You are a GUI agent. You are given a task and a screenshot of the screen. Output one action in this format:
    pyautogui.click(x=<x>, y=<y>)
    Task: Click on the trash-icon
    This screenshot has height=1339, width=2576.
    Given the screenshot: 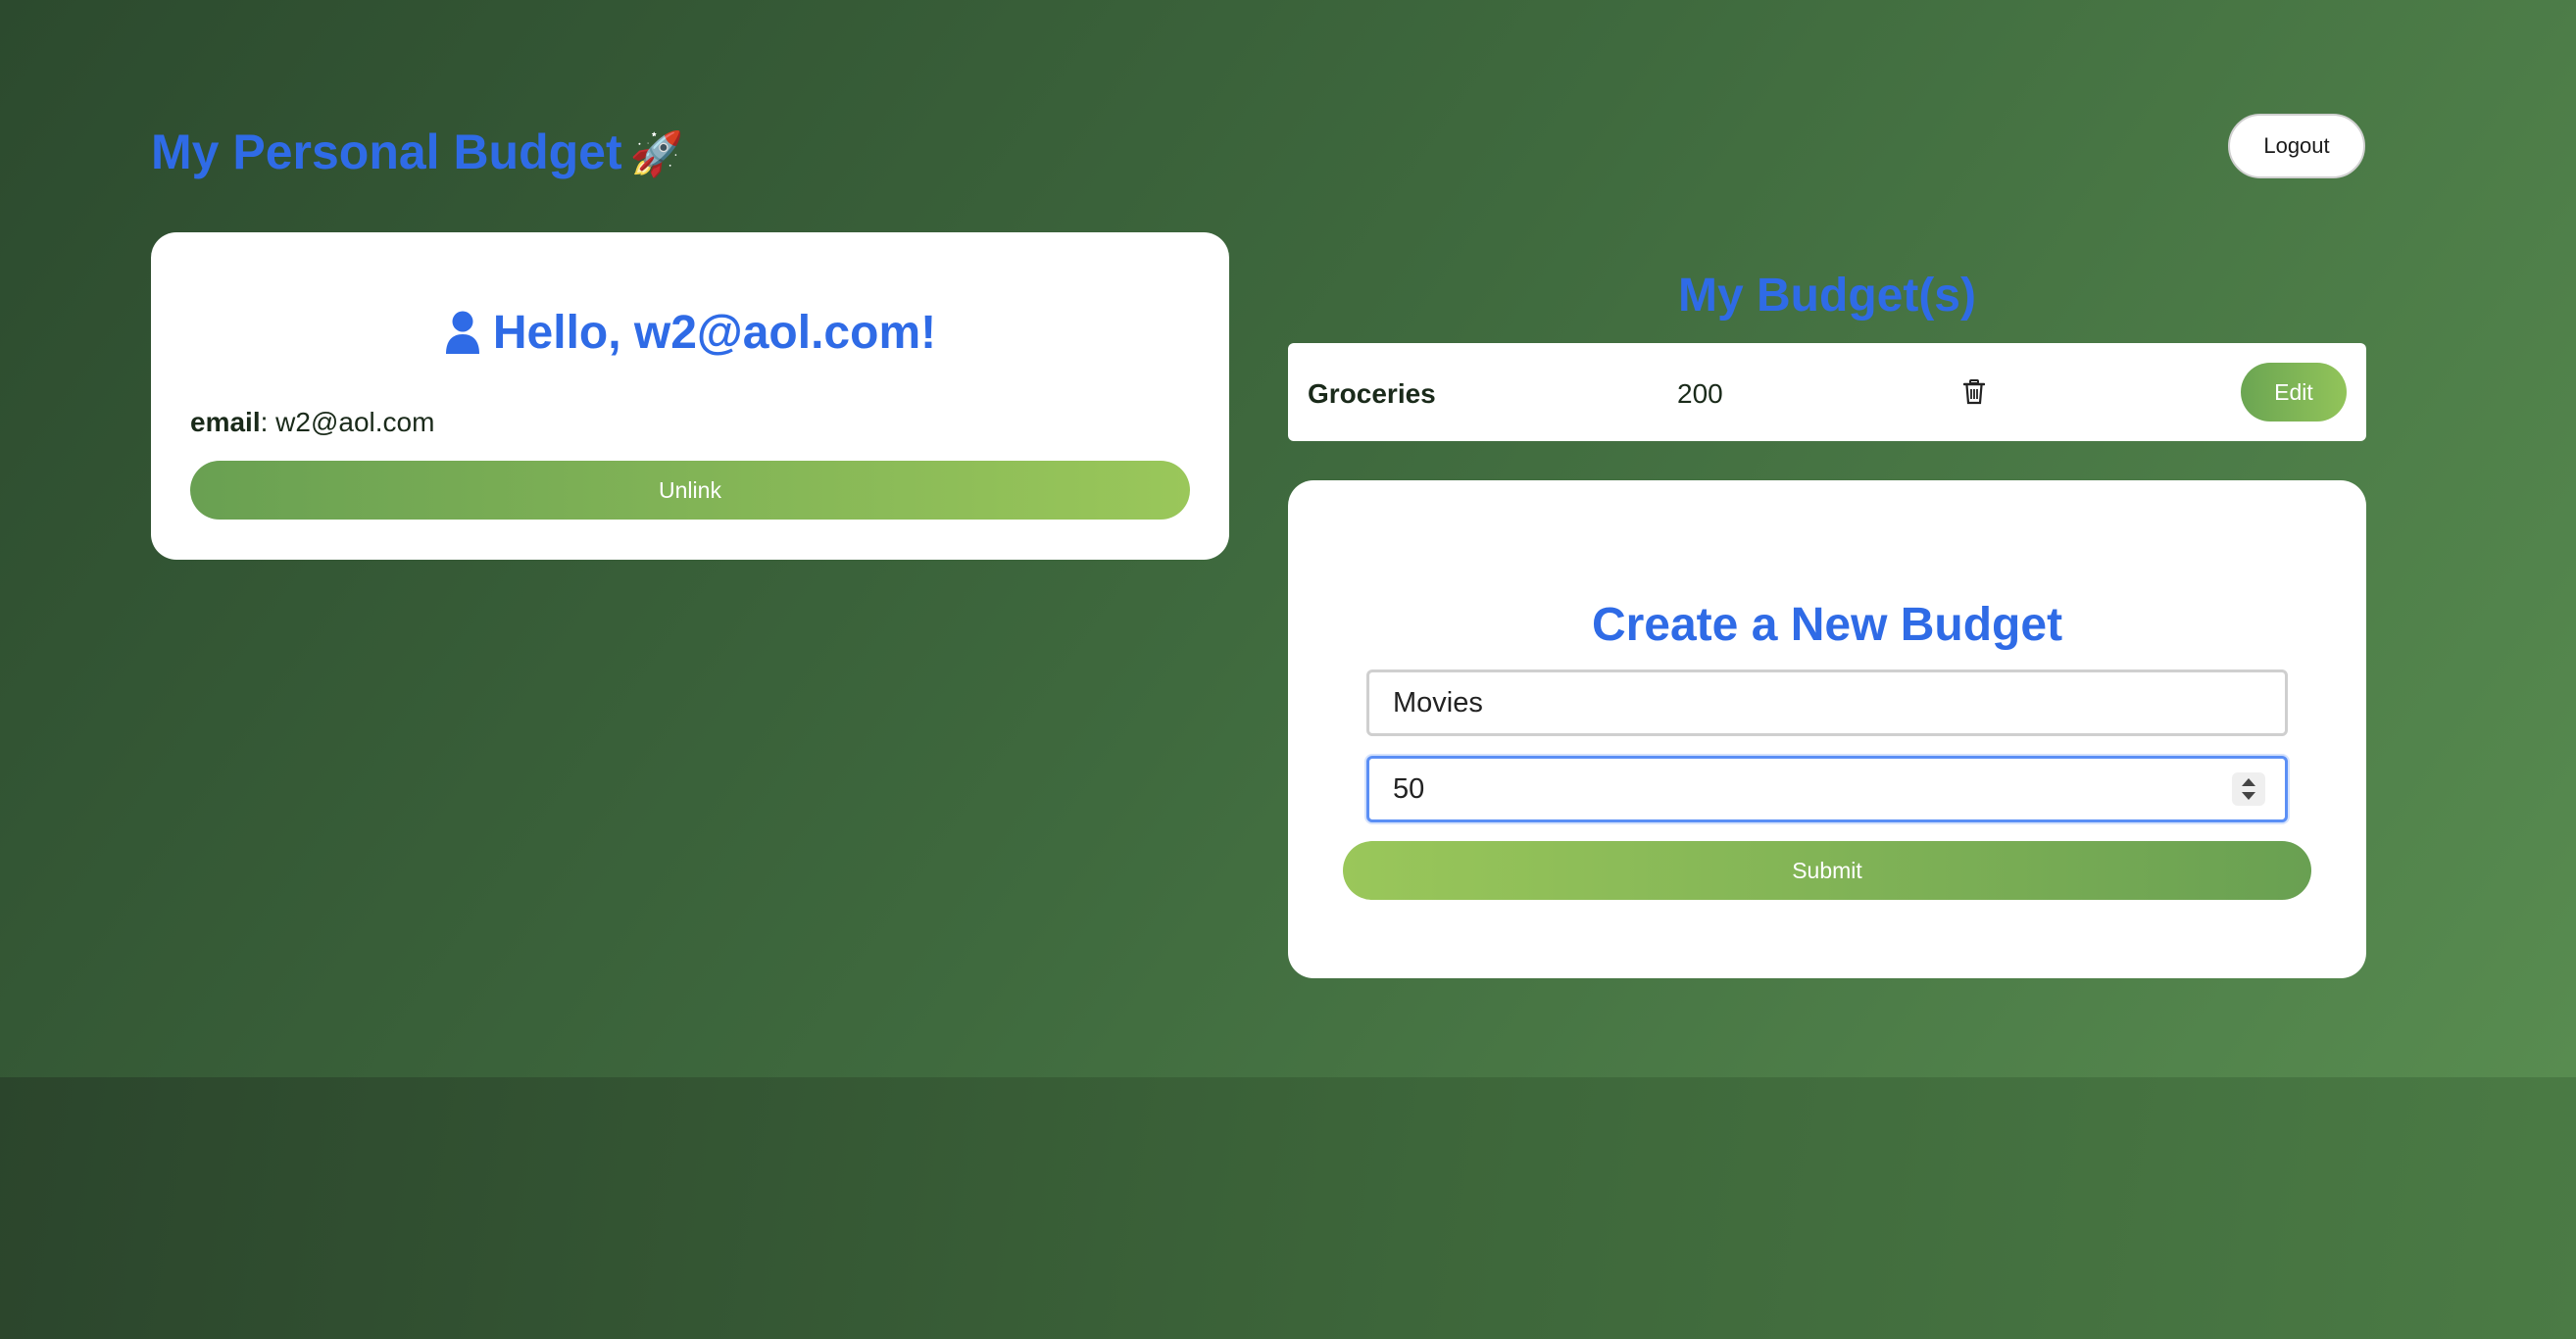 What is the action you would take?
    pyautogui.click(x=1974, y=392)
    